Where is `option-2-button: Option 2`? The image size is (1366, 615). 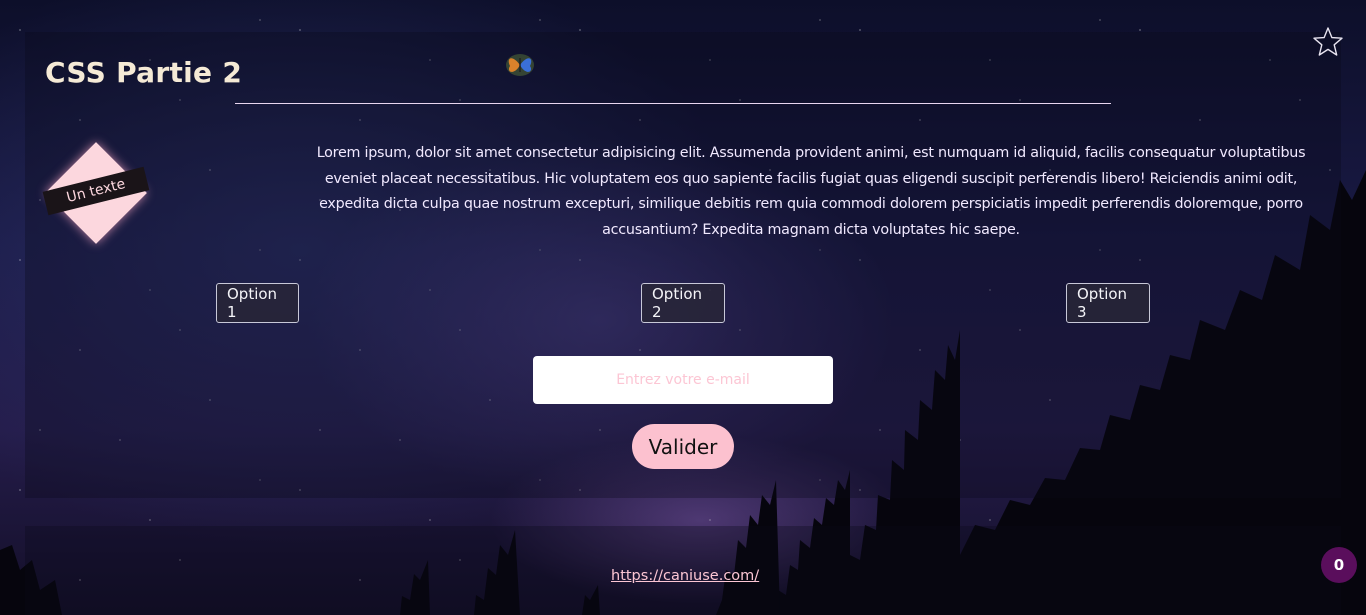
option-2-button: Option 2 is located at coordinates (683, 303).